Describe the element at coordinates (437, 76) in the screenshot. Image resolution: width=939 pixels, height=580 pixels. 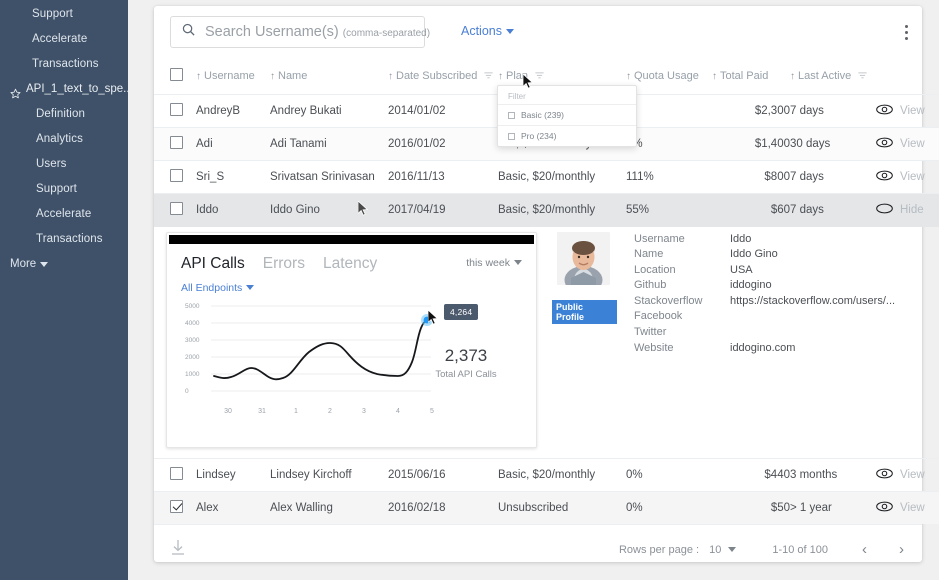
I see `column-date-label: Date Subscribed` at that location.